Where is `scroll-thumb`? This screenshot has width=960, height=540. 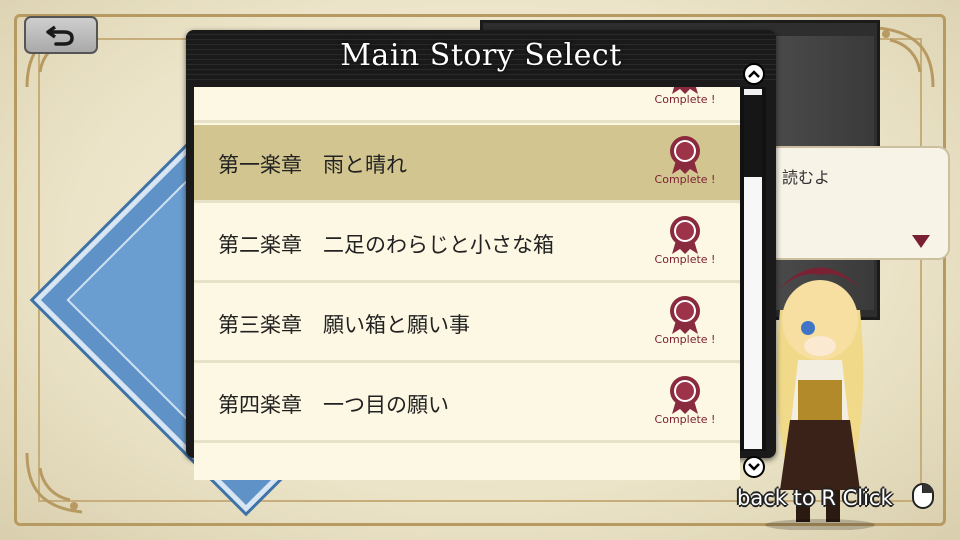
scroll-thumb is located at coordinates (753, 92).